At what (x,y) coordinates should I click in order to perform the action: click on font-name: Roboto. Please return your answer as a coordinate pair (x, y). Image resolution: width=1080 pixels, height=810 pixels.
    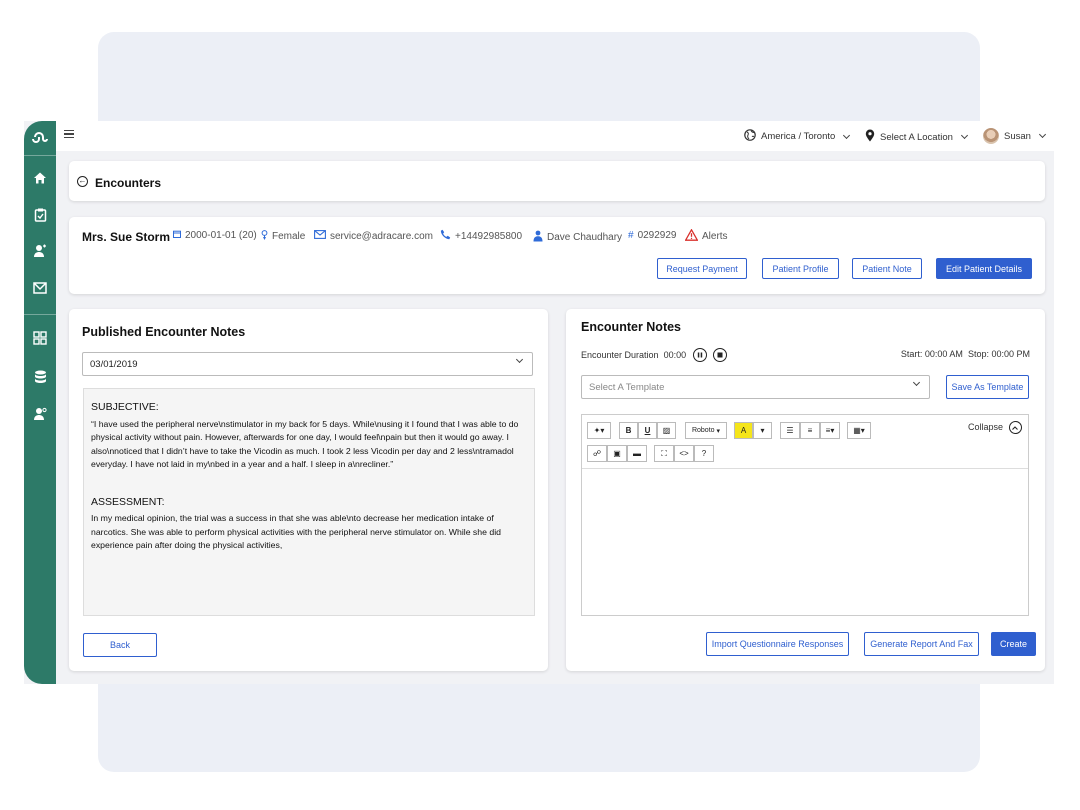
    Looking at the image, I should click on (703, 430).